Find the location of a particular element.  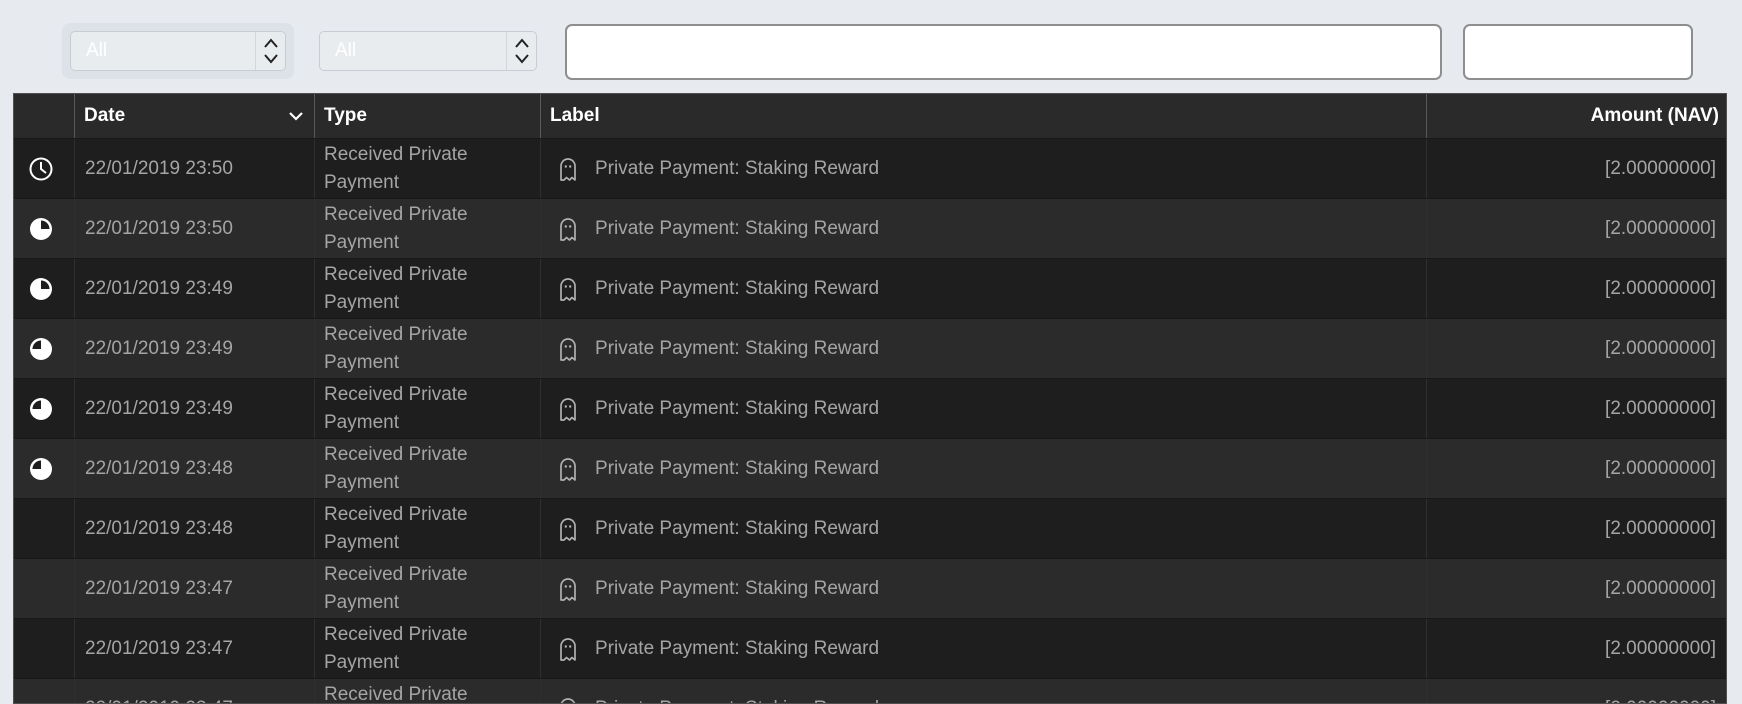

filter-bar: All All is located at coordinates (871, 46).